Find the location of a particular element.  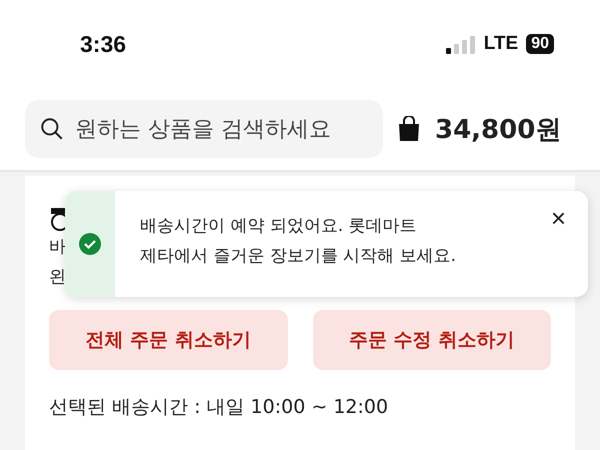

card-text: 바 is located at coordinates (57, 247).